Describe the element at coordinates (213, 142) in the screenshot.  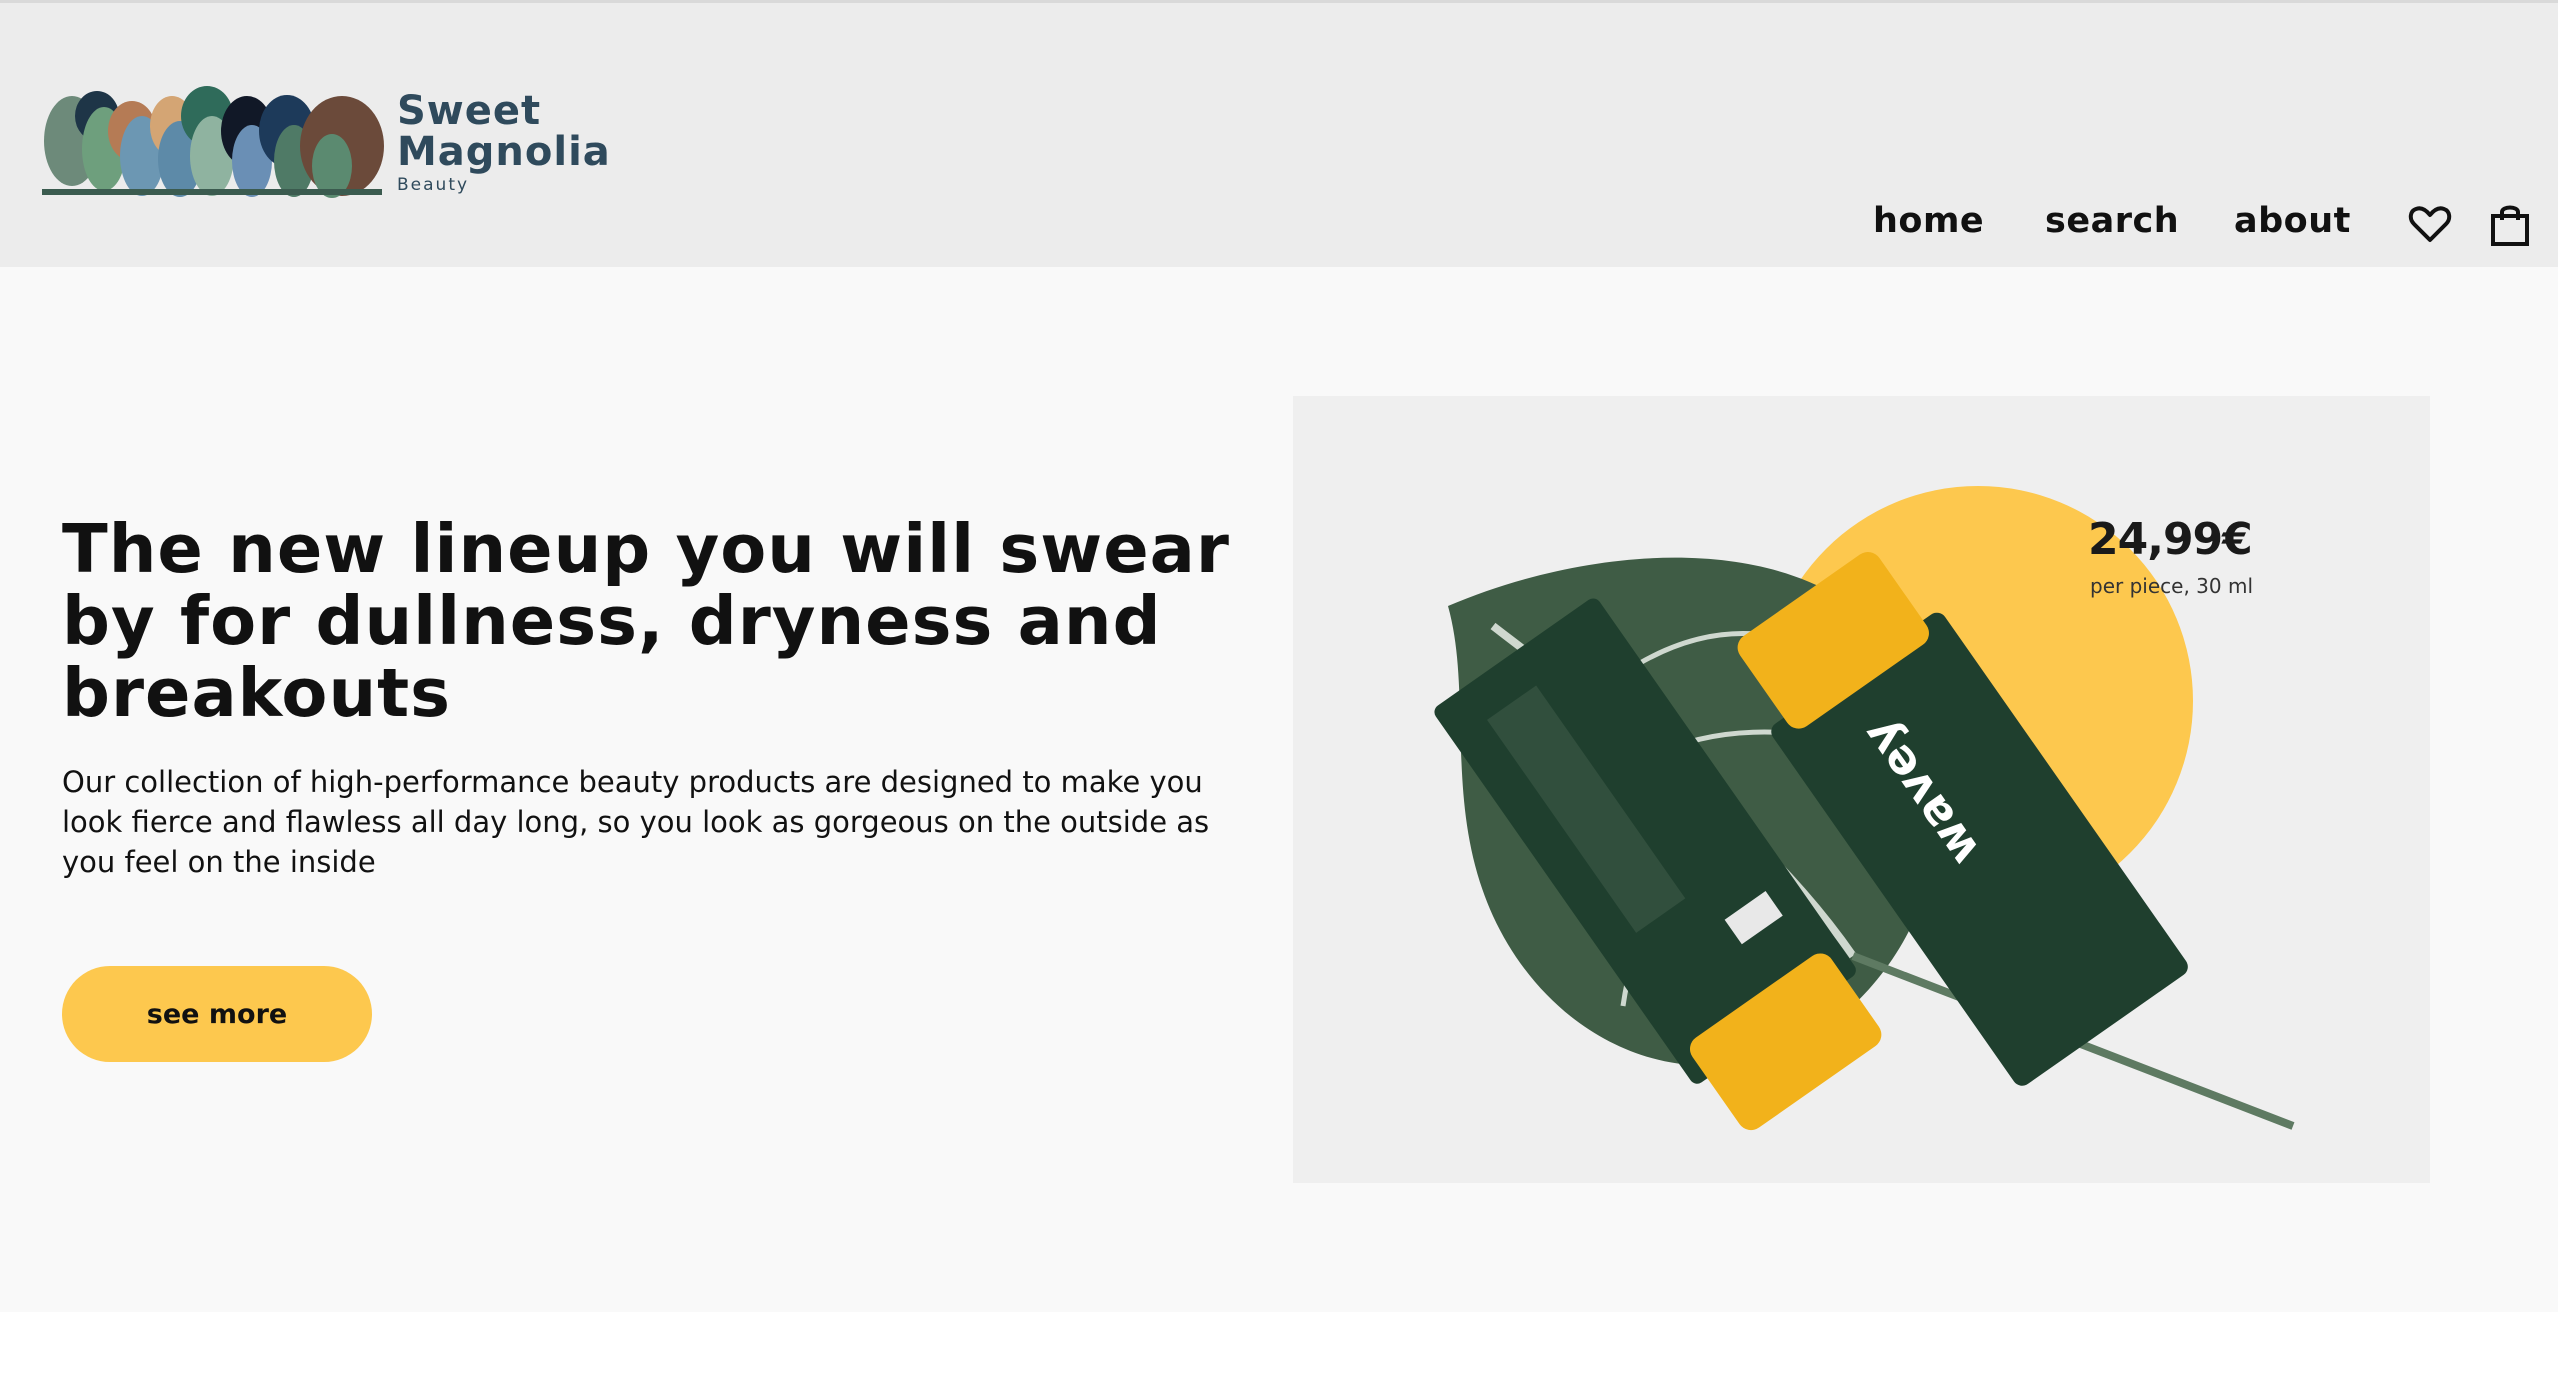
I see `logo-faces-illustration` at that location.